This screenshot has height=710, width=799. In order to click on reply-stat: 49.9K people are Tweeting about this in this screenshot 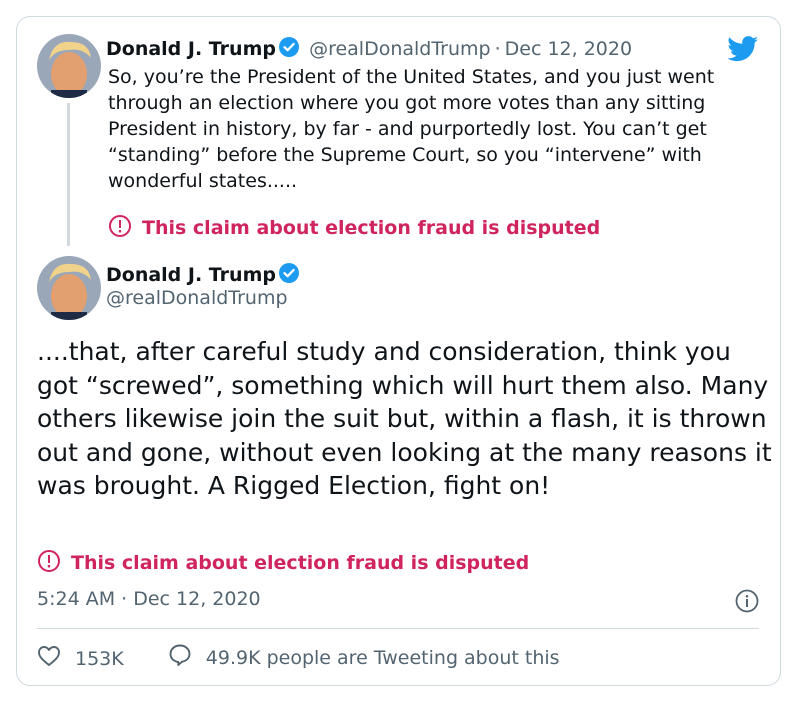, I will do `click(364, 657)`.